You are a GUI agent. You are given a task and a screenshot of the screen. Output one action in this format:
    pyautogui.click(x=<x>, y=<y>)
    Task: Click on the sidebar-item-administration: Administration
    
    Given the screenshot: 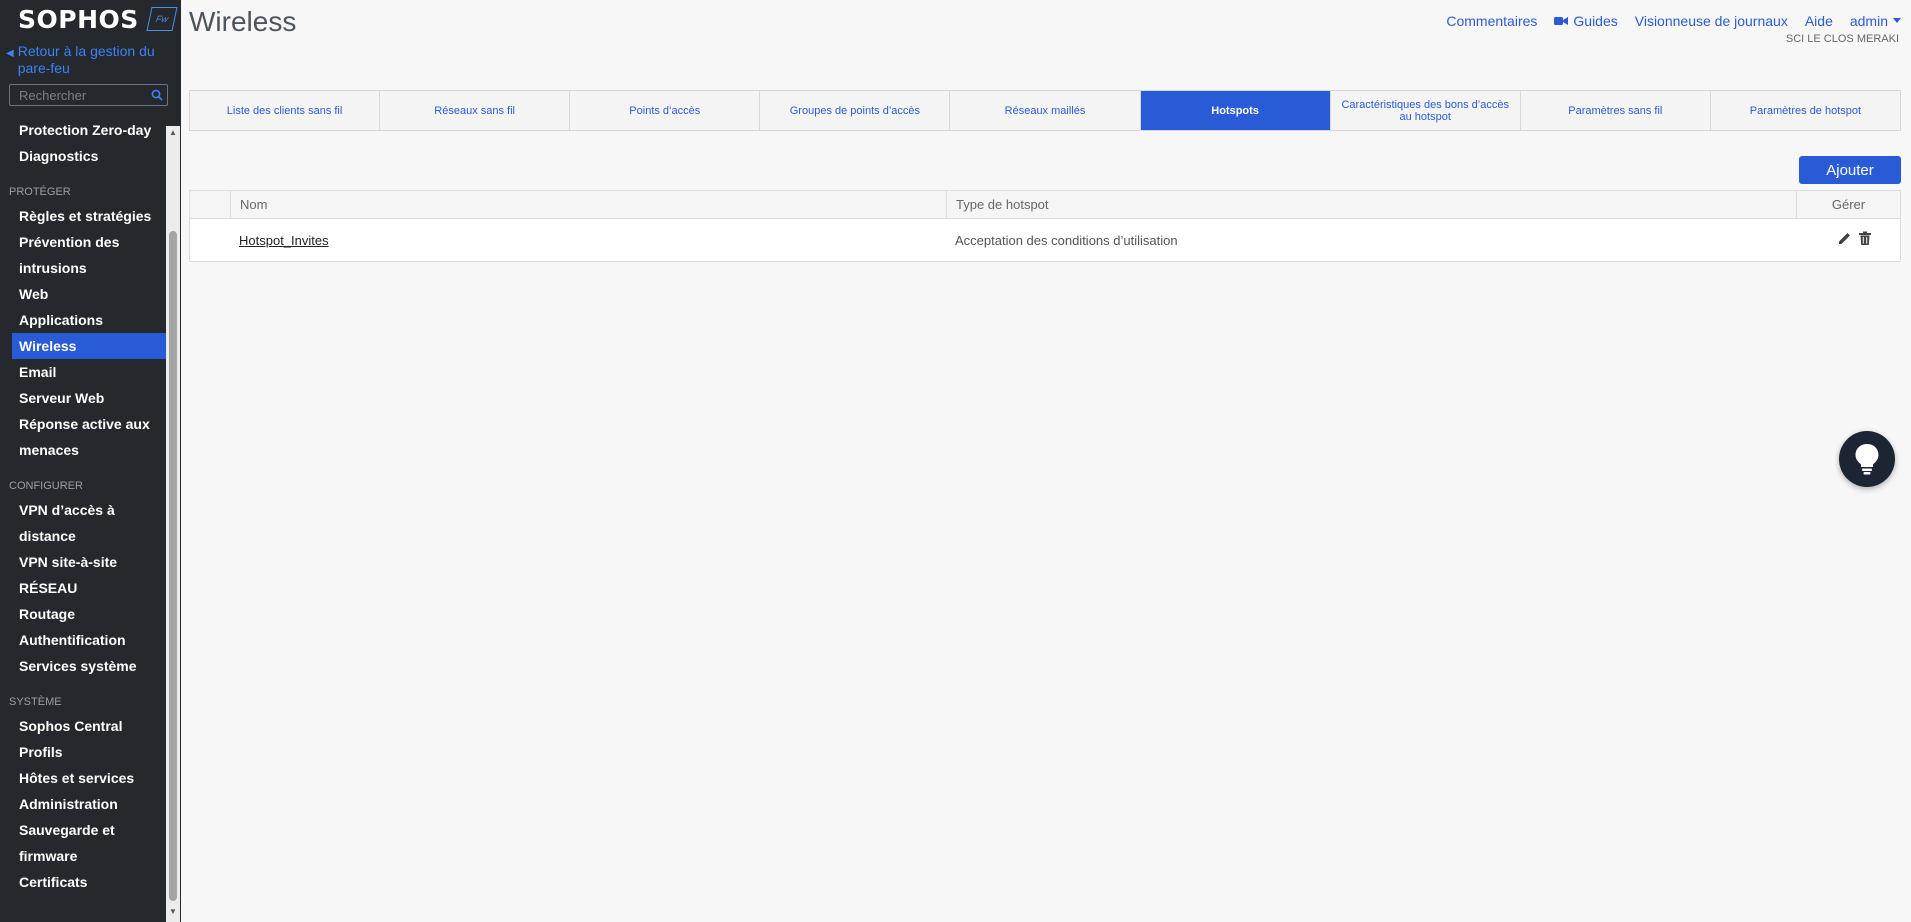 What is the action you would take?
    pyautogui.click(x=83, y=804)
    